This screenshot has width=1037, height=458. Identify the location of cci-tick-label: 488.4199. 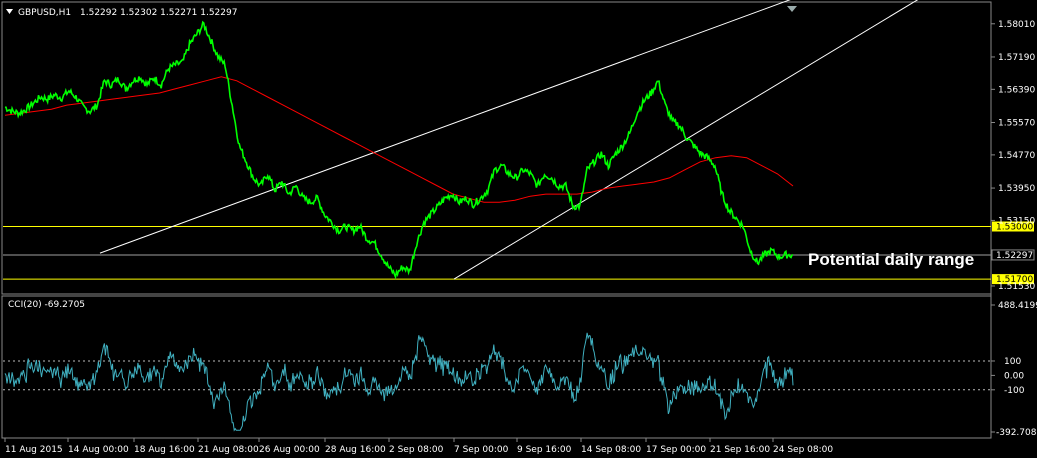
(1017, 306).